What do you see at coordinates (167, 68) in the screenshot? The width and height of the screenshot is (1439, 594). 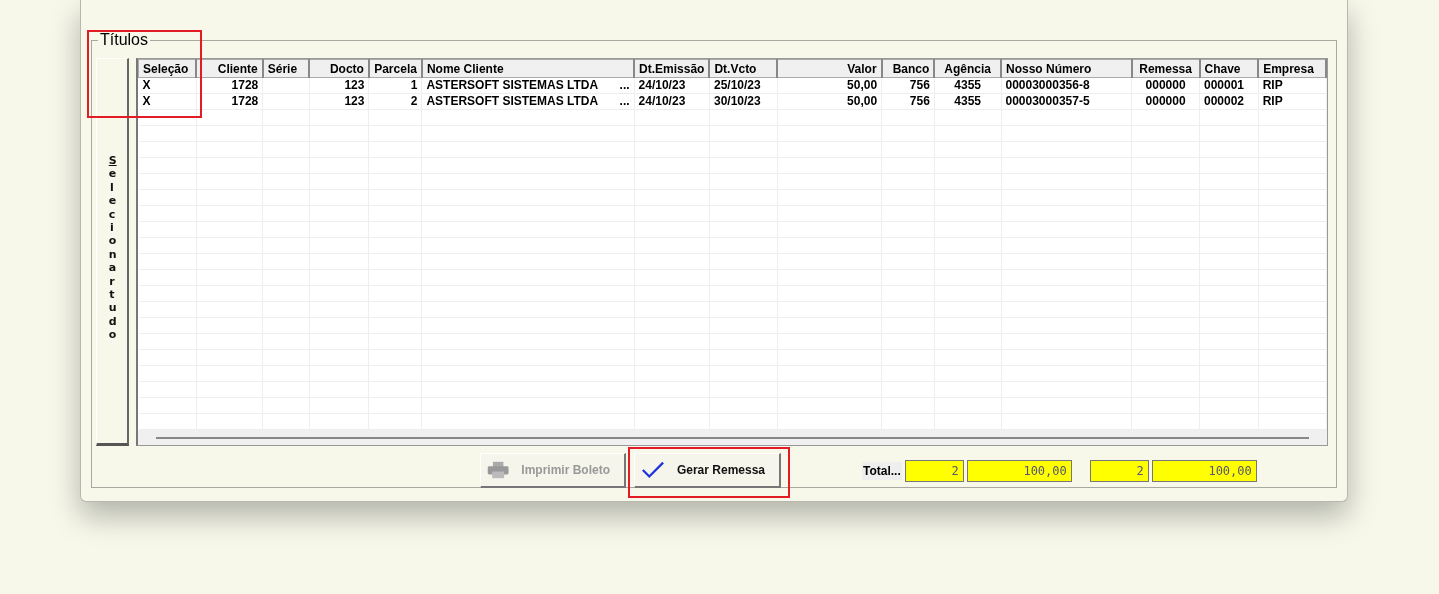 I see `column-header: Seleção` at bounding box center [167, 68].